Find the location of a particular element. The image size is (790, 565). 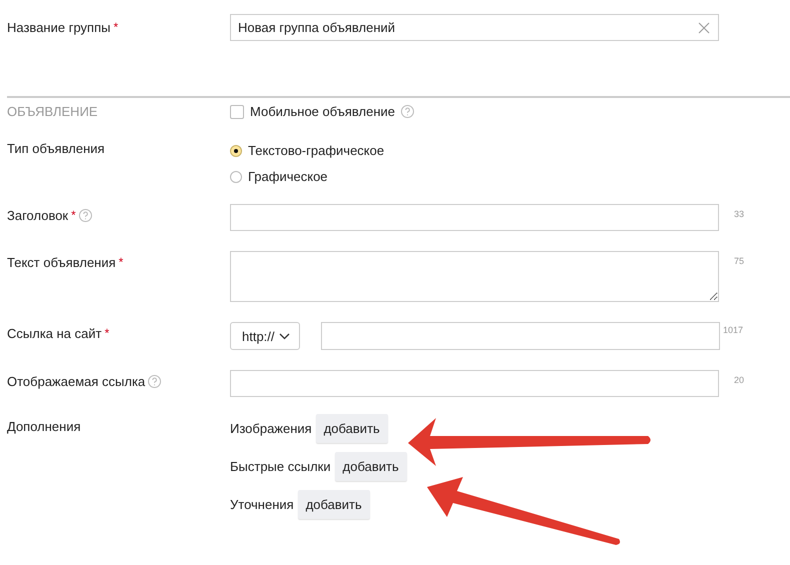

protocol-dropdown: http:// is located at coordinates (265, 336).